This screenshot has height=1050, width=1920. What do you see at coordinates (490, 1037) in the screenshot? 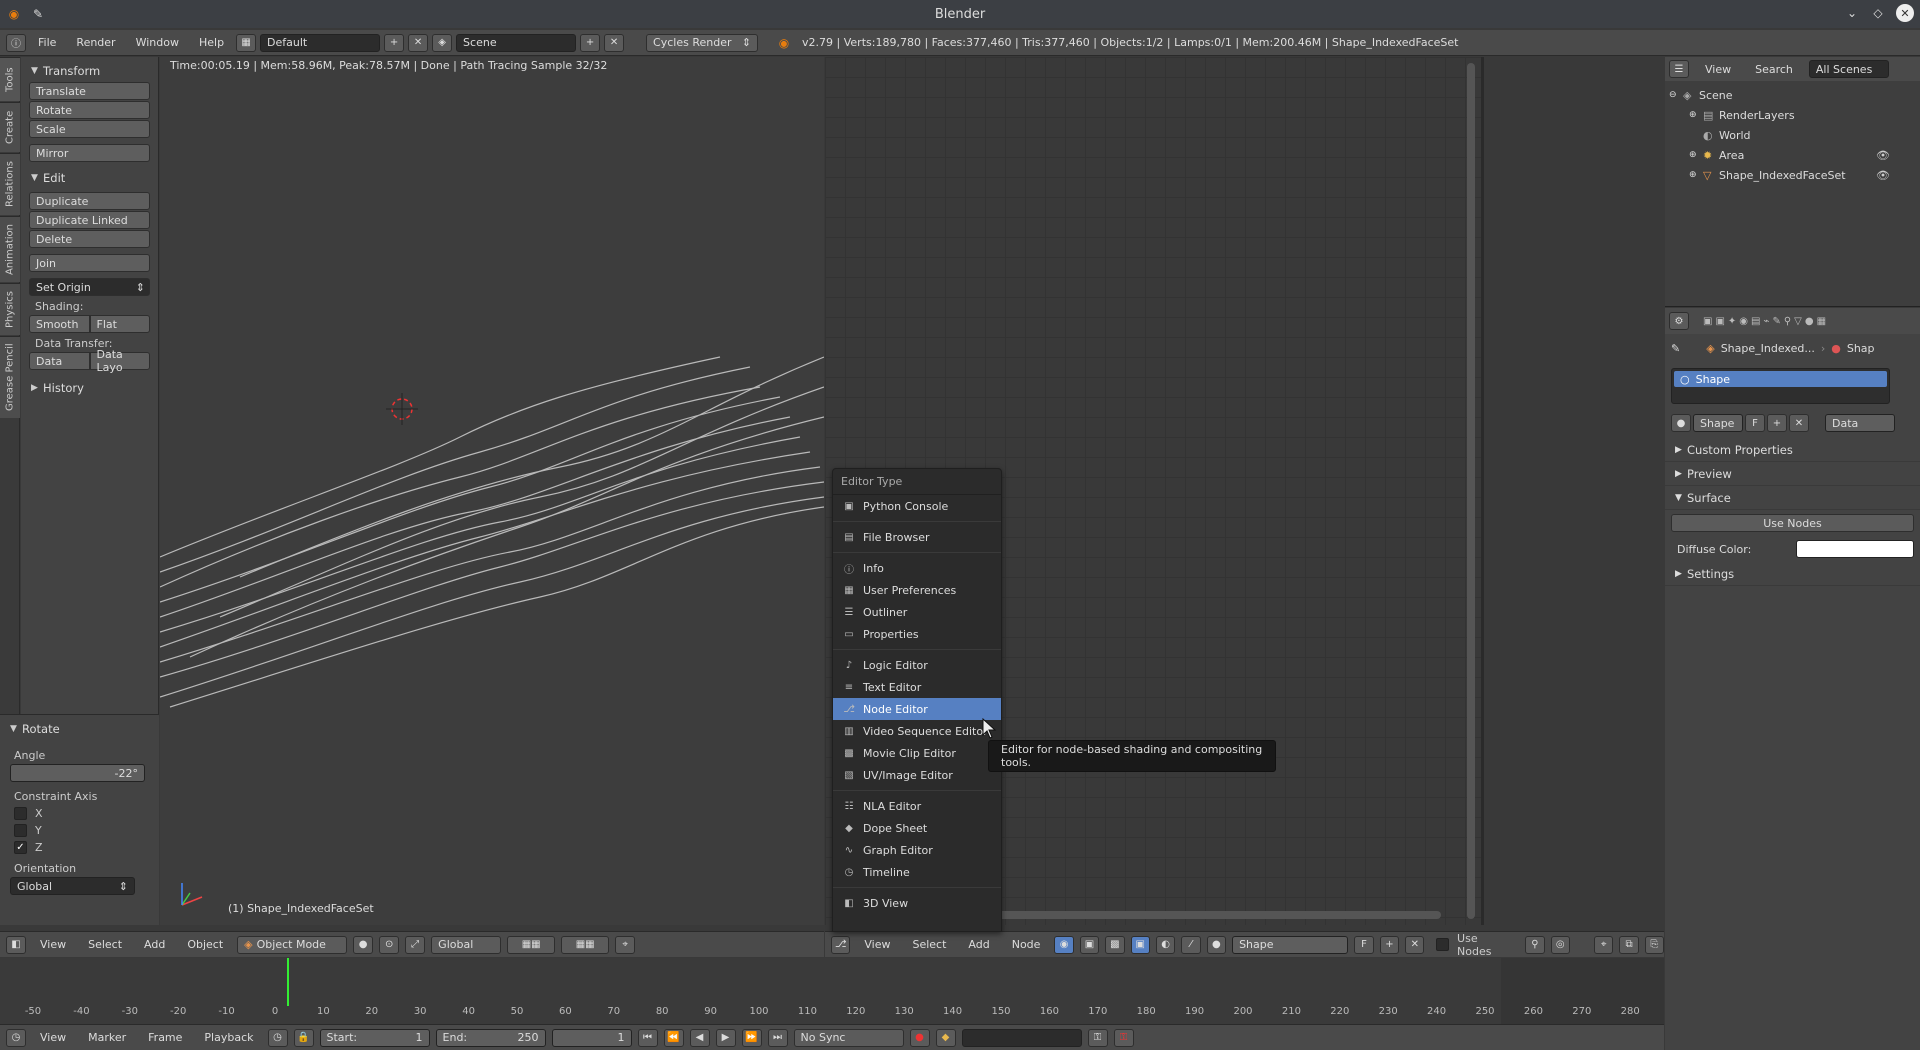
I see `end-frame-field: End: 250` at bounding box center [490, 1037].